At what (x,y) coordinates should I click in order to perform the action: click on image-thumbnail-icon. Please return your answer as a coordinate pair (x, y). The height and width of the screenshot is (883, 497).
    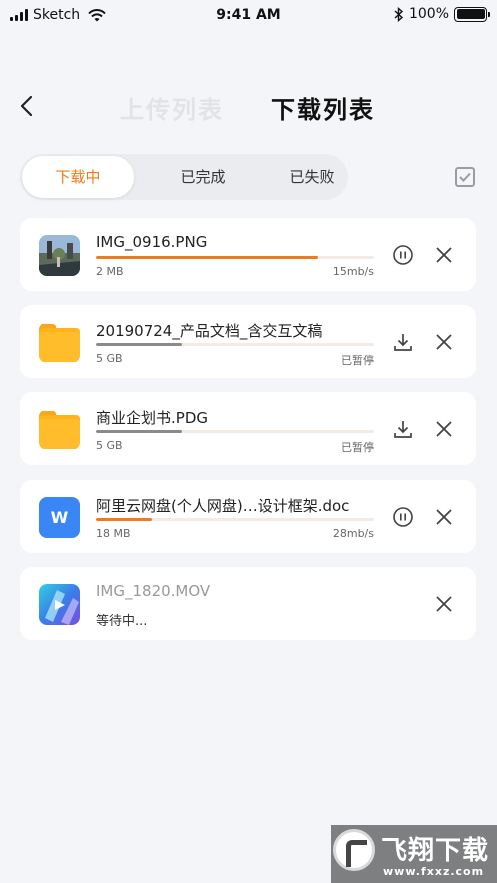
    Looking at the image, I should click on (59, 255).